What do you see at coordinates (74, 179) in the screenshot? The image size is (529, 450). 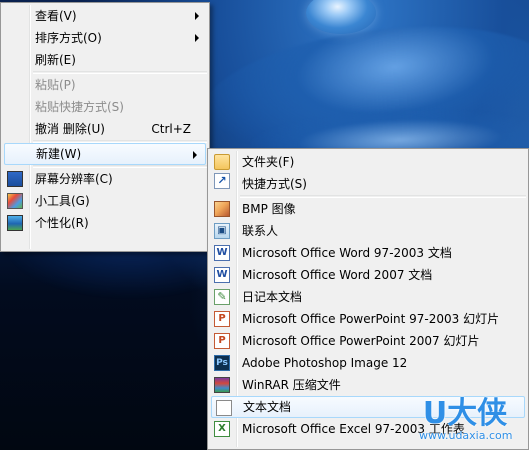 I see `menu-item-label: 屏幕分辨率(C)` at bounding box center [74, 179].